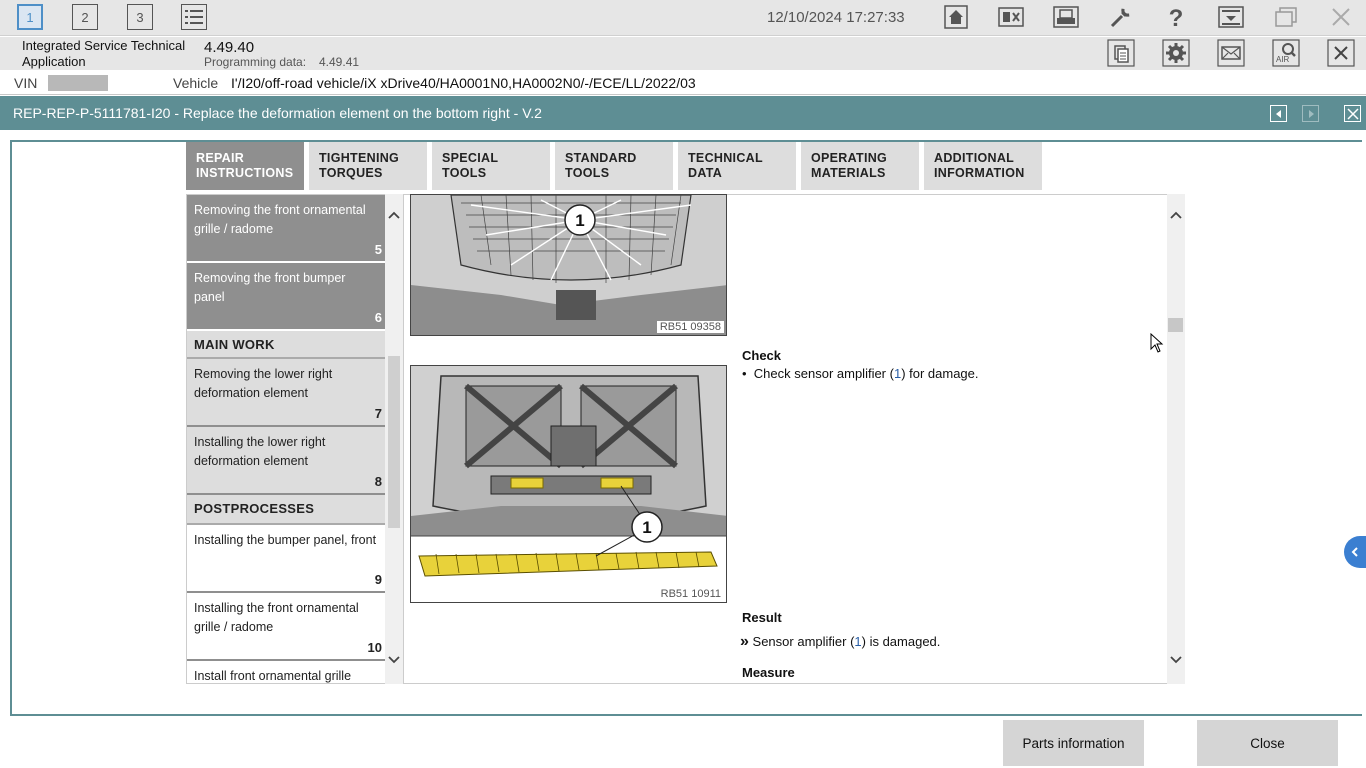 The image size is (1366, 768). I want to click on mouse-cursor-icon, so click(1157, 343).